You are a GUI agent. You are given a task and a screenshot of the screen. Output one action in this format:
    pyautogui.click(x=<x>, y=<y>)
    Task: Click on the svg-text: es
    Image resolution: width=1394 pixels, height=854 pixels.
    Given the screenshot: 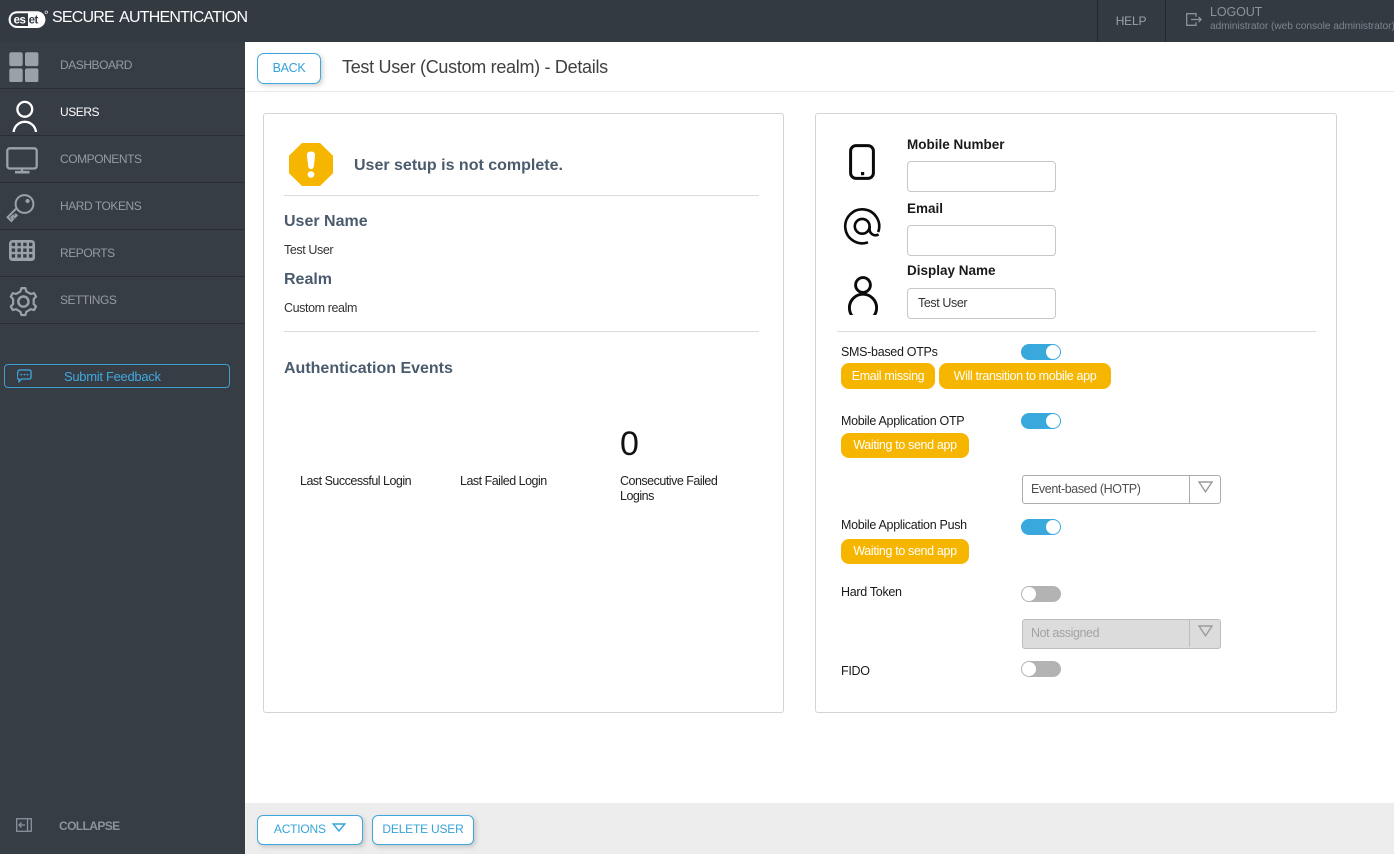 What is the action you would take?
    pyautogui.click(x=20, y=21)
    